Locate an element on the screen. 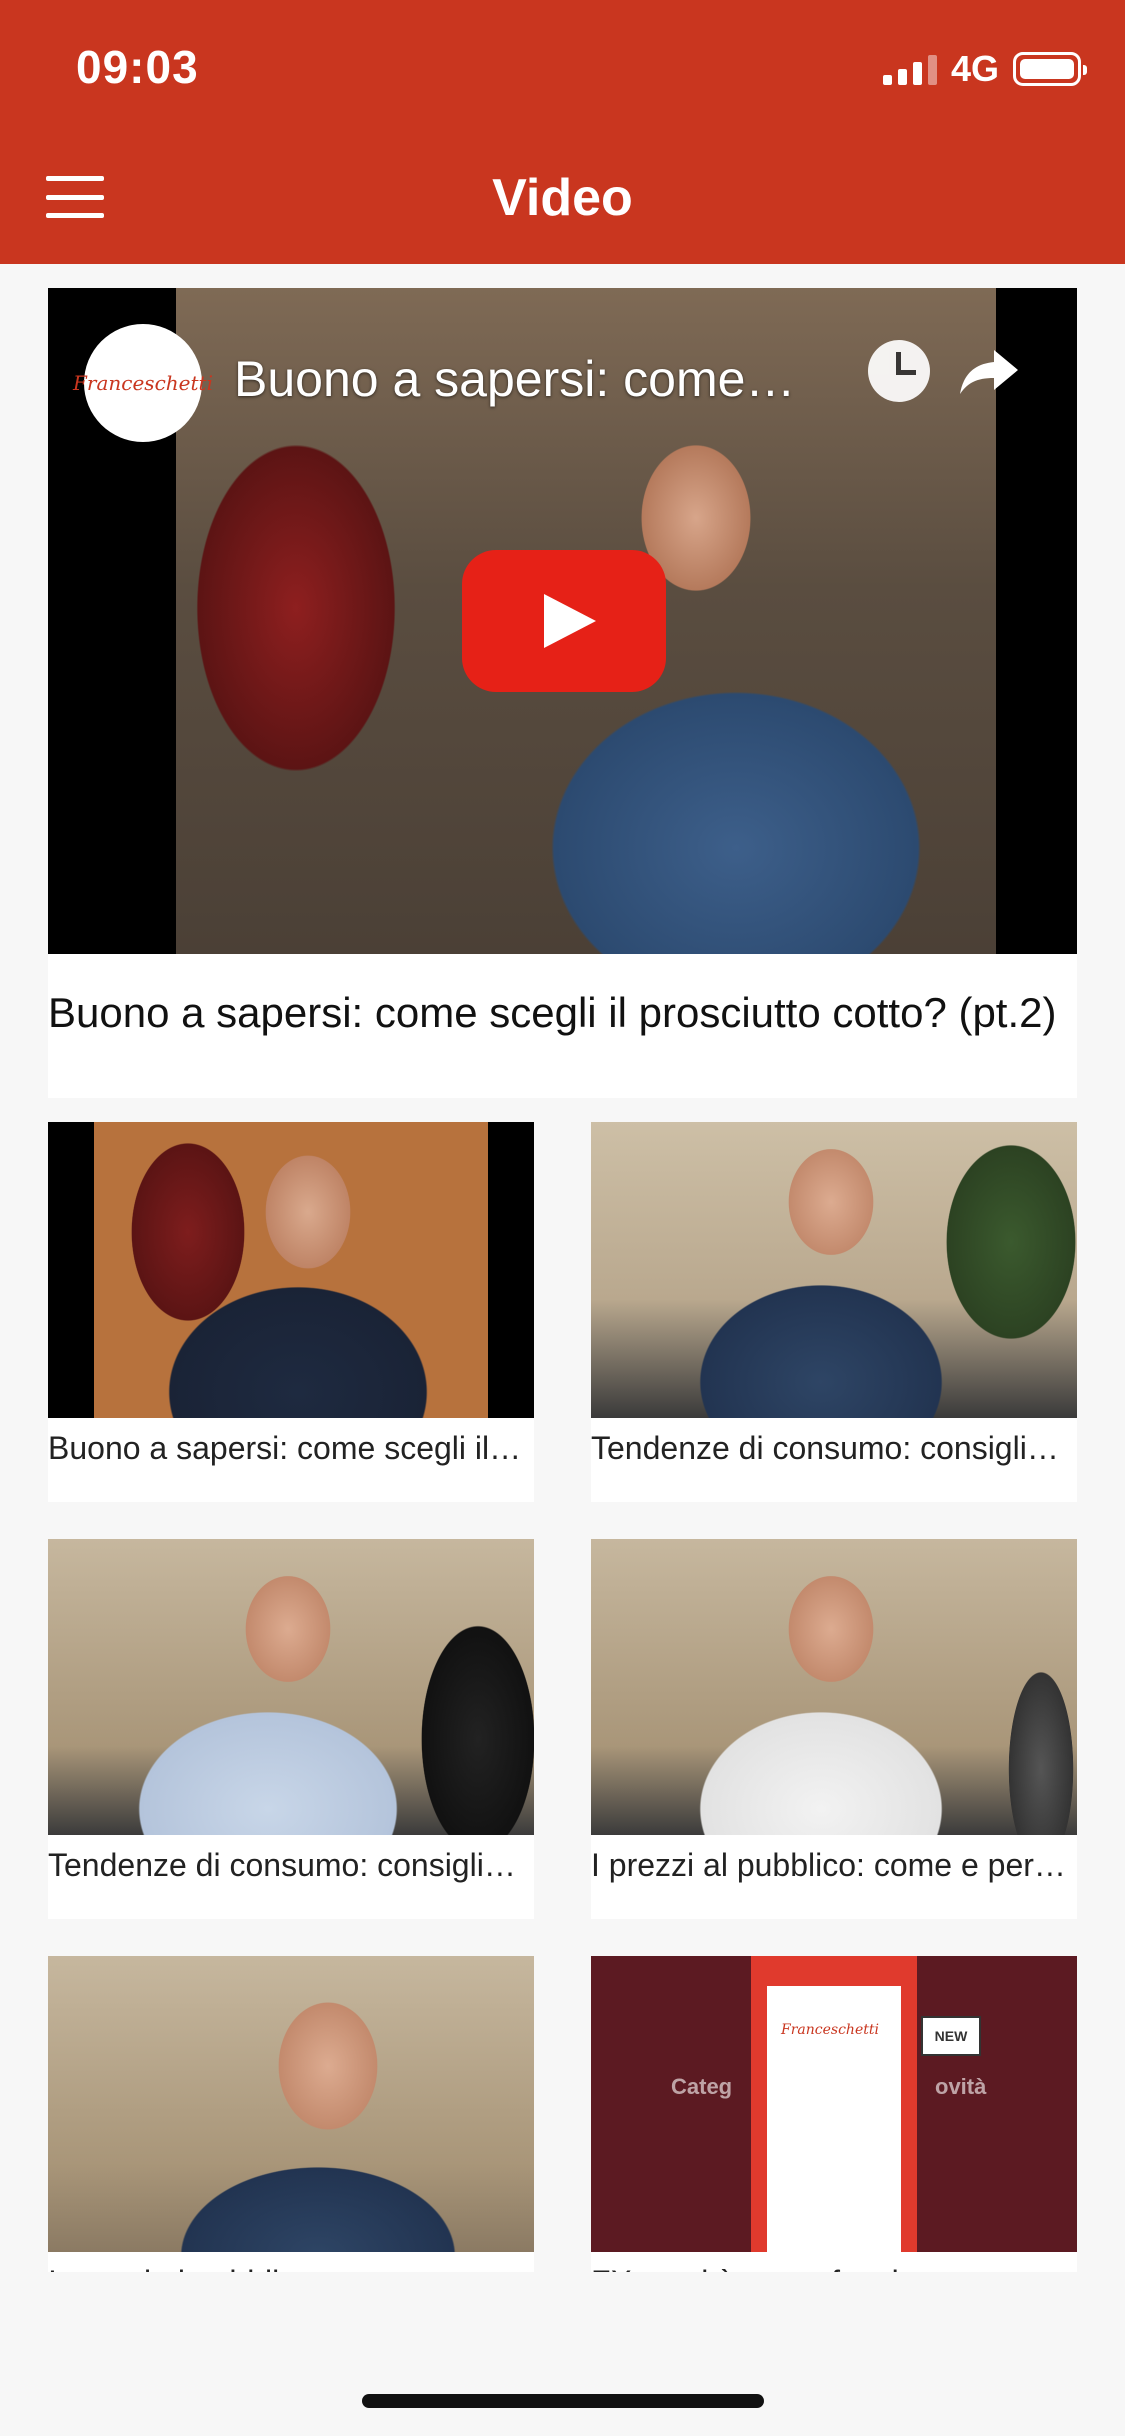 This screenshot has width=1125, height=2436. status-time: 09:03 is located at coordinates (137, 67).